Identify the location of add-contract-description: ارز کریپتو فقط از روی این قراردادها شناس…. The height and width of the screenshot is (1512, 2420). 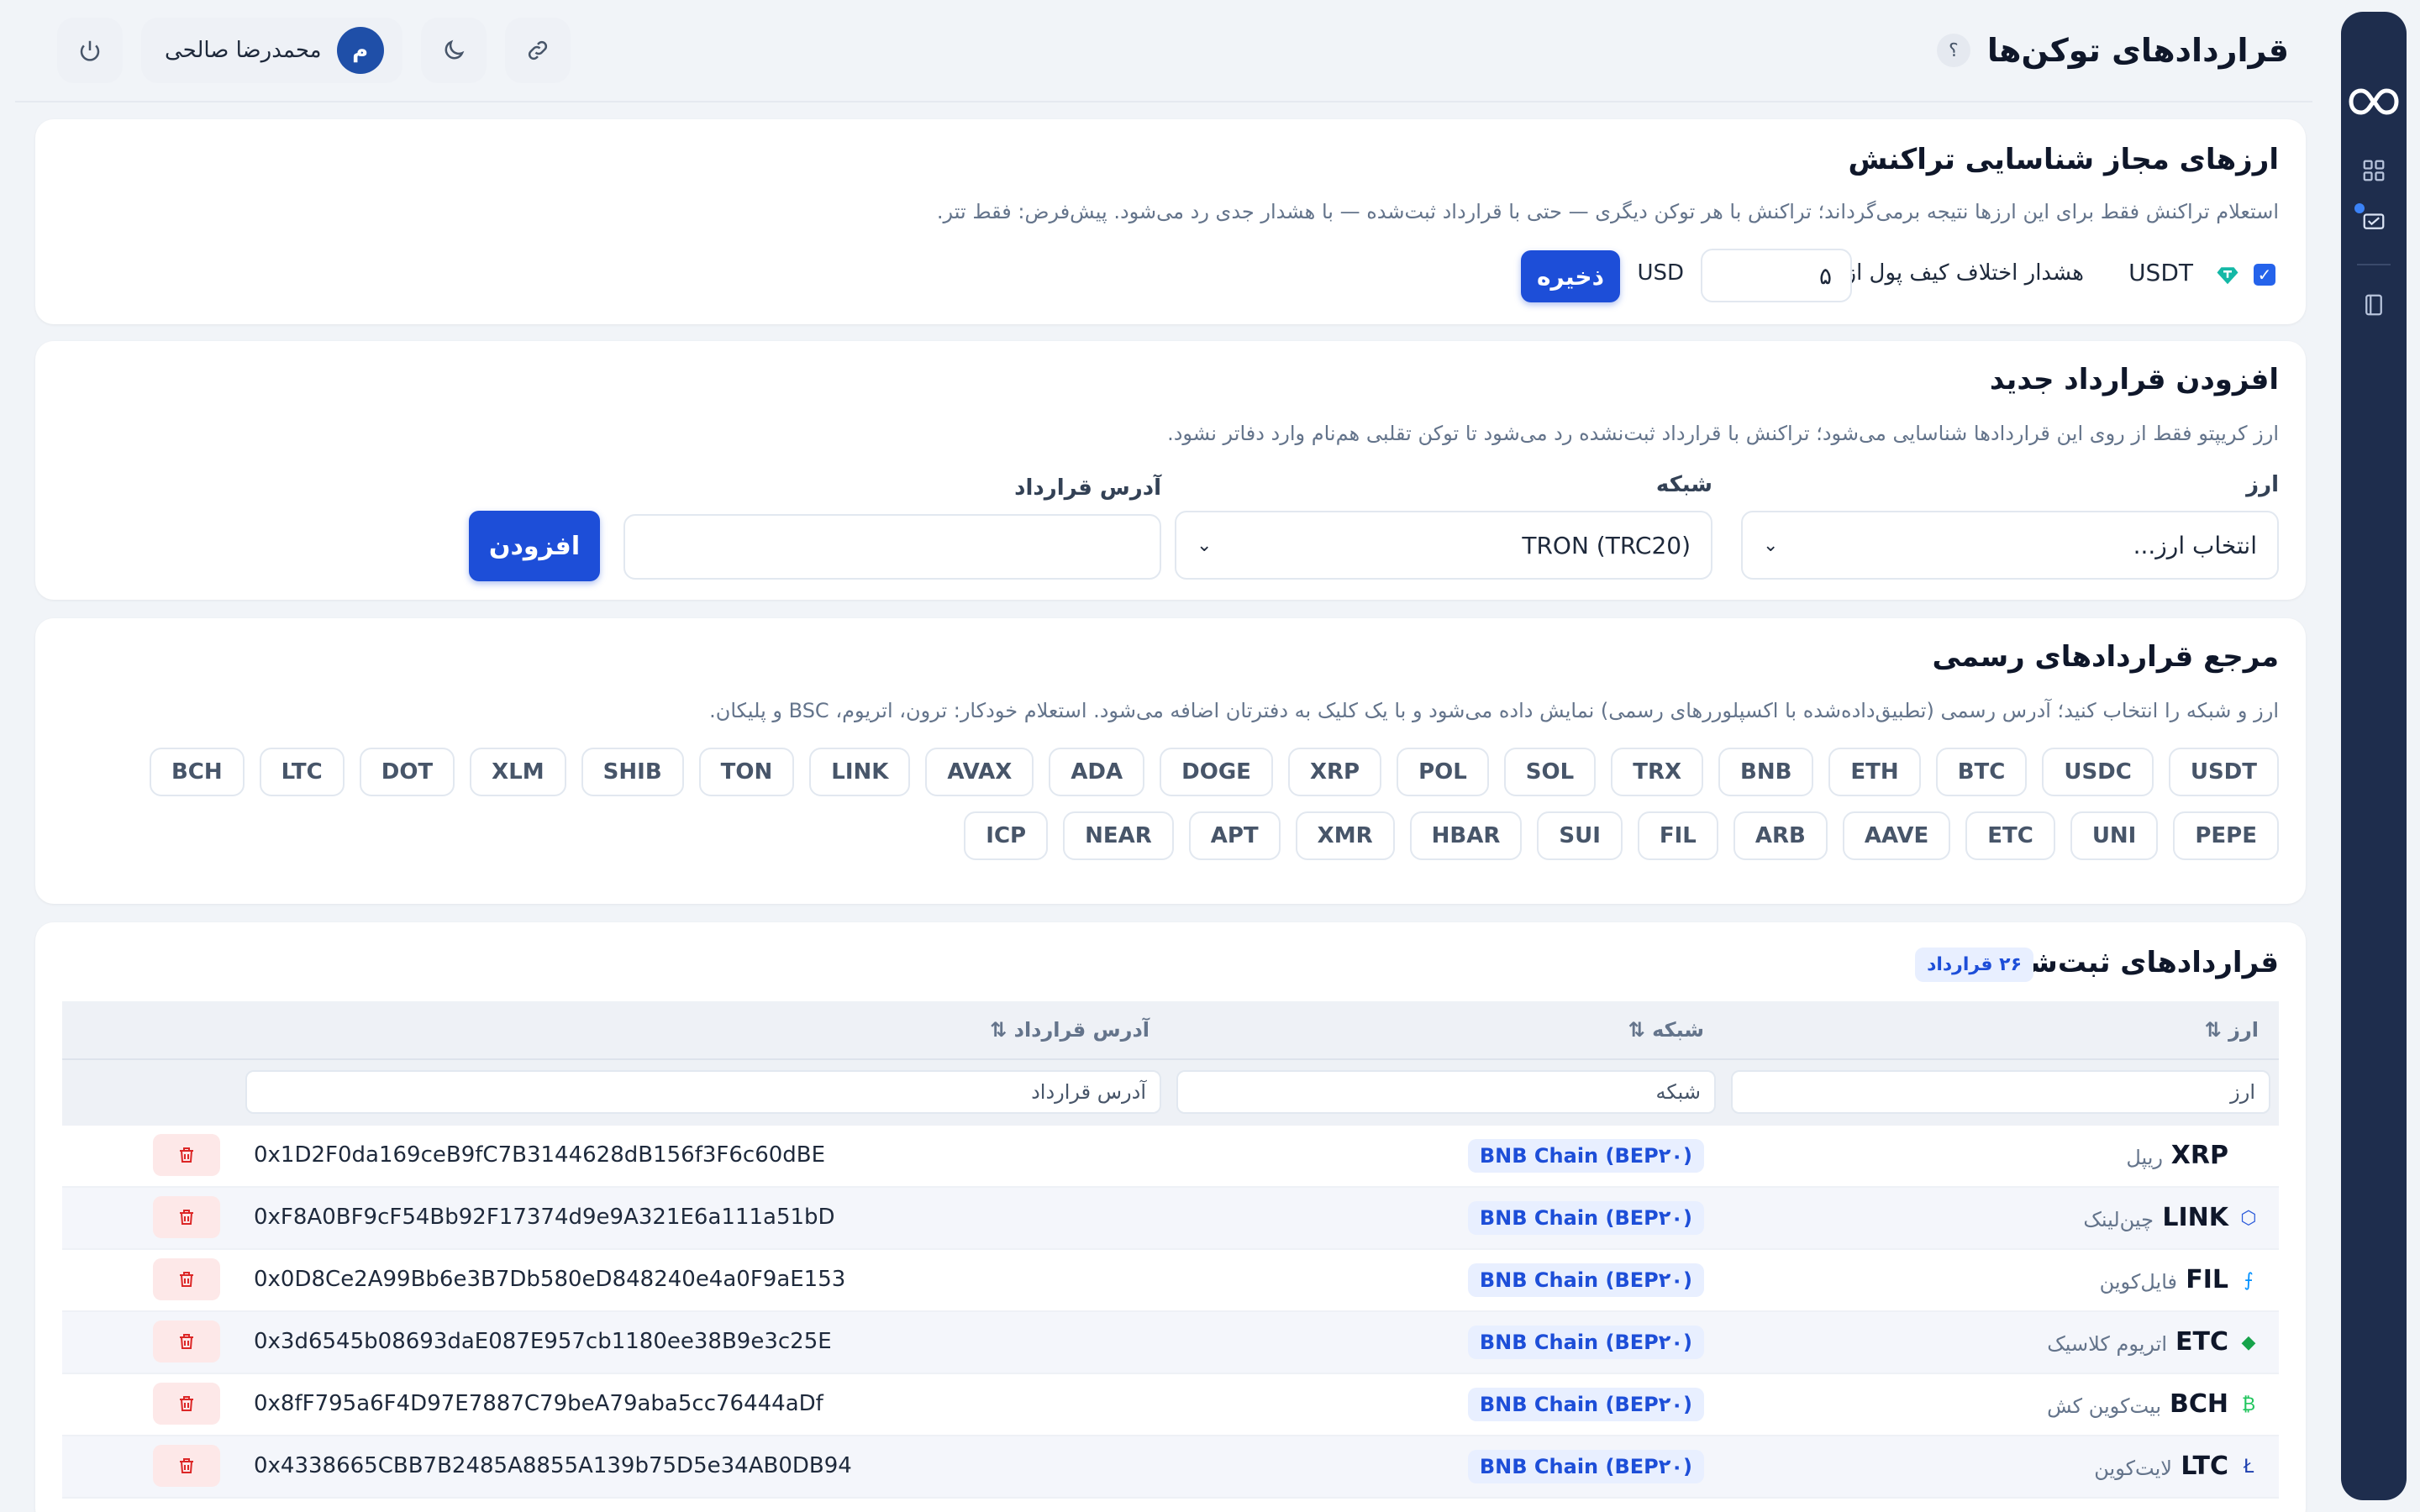
(1723, 433).